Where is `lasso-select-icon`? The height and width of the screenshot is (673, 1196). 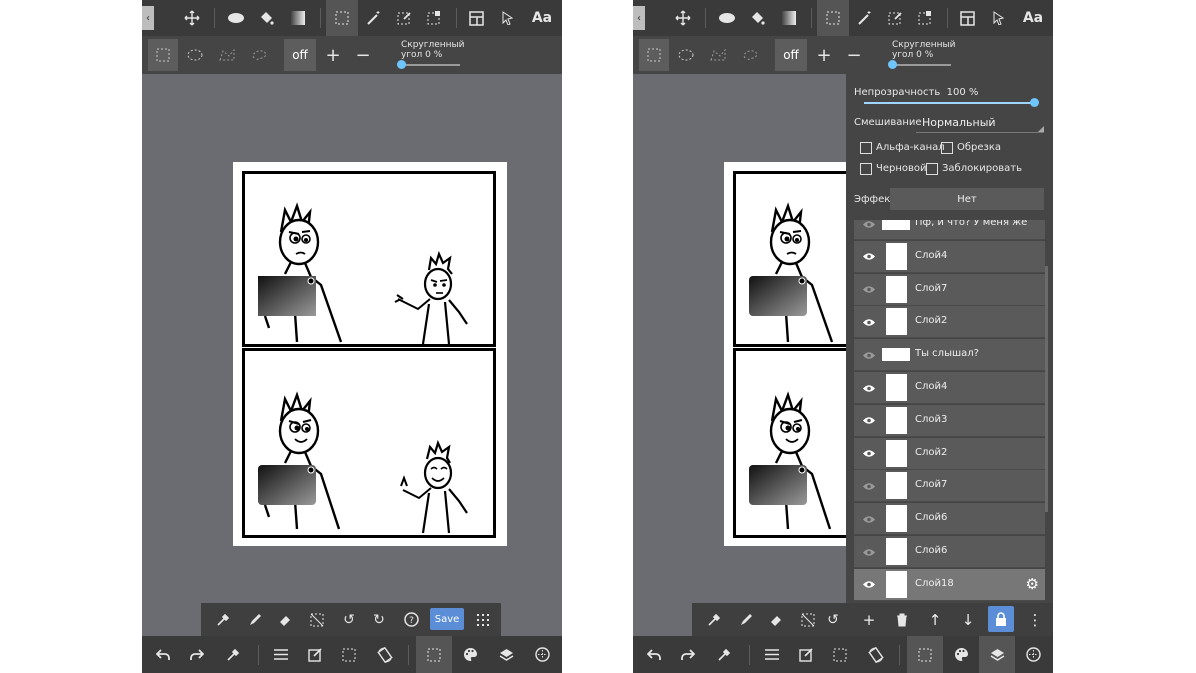 lasso-select-icon is located at coordinates (259, 55).